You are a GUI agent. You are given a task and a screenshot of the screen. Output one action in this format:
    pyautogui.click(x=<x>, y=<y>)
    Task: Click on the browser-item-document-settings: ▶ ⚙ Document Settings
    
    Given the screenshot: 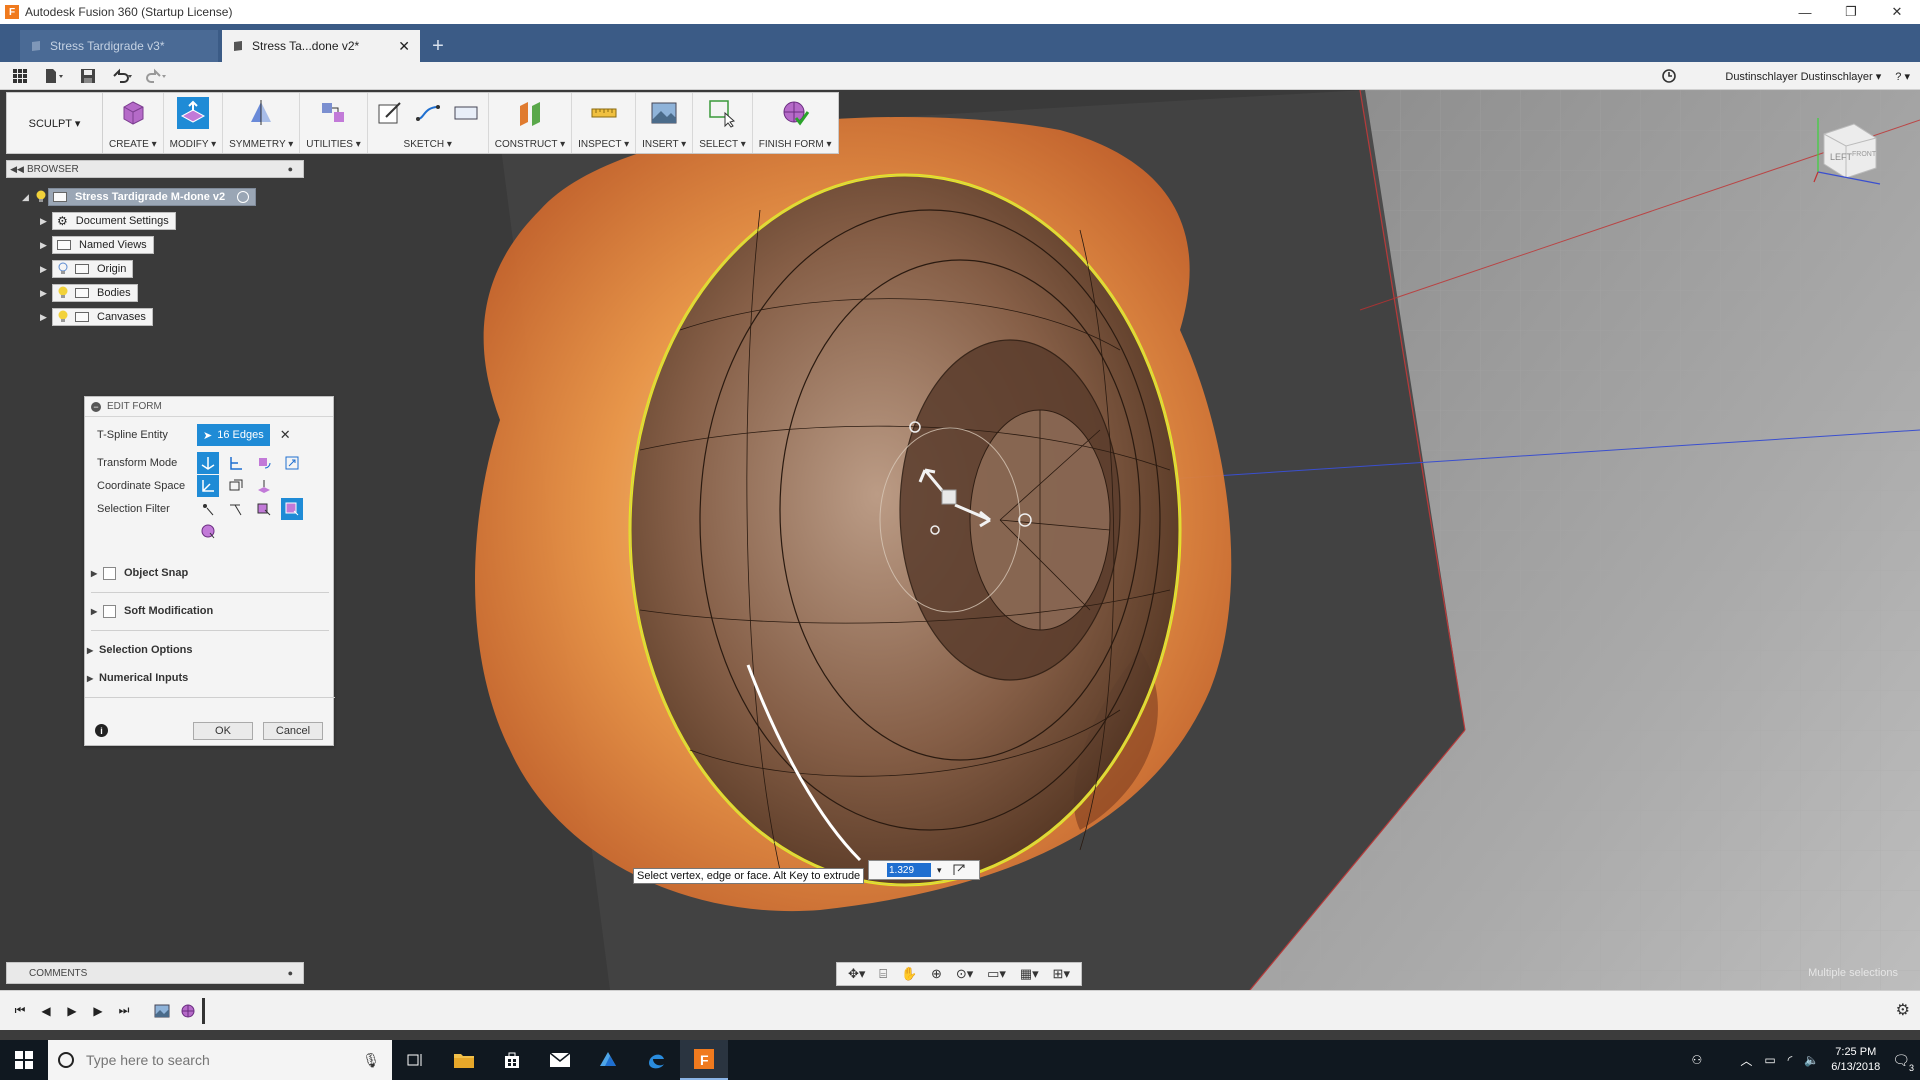 What is the action you would take?
    pyautogui.click(x=108, y=221)
    